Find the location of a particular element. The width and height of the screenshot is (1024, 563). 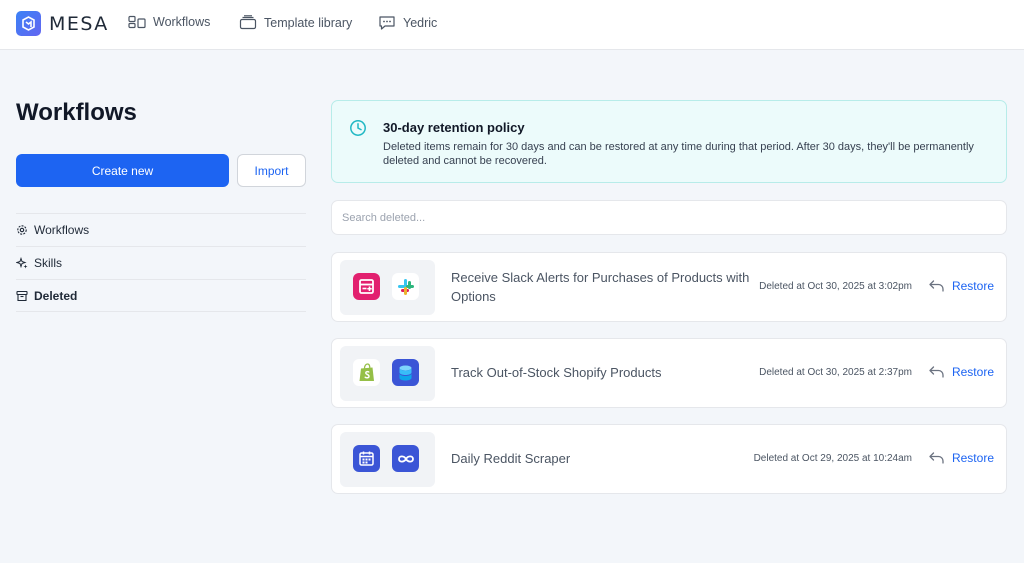

top-navigation: MESA Workflows Template library Yedric is located at coordinates (512, 25).